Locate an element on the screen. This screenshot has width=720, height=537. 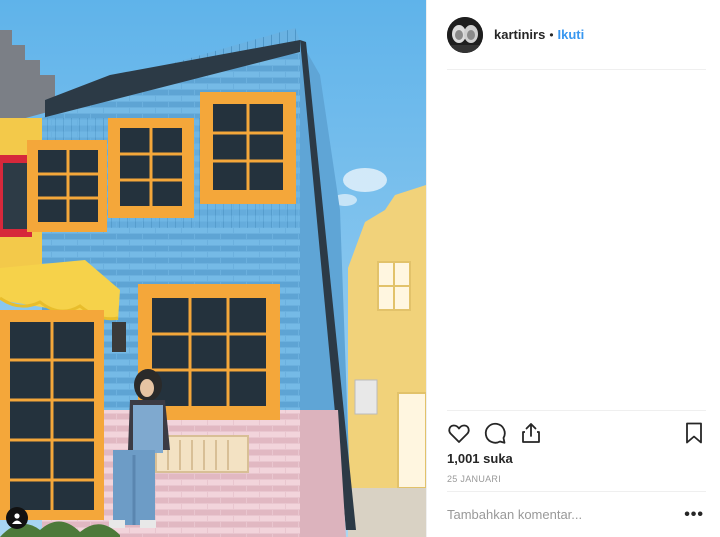
post-date: 25 JANUARI is located at coordinates (474, 479).